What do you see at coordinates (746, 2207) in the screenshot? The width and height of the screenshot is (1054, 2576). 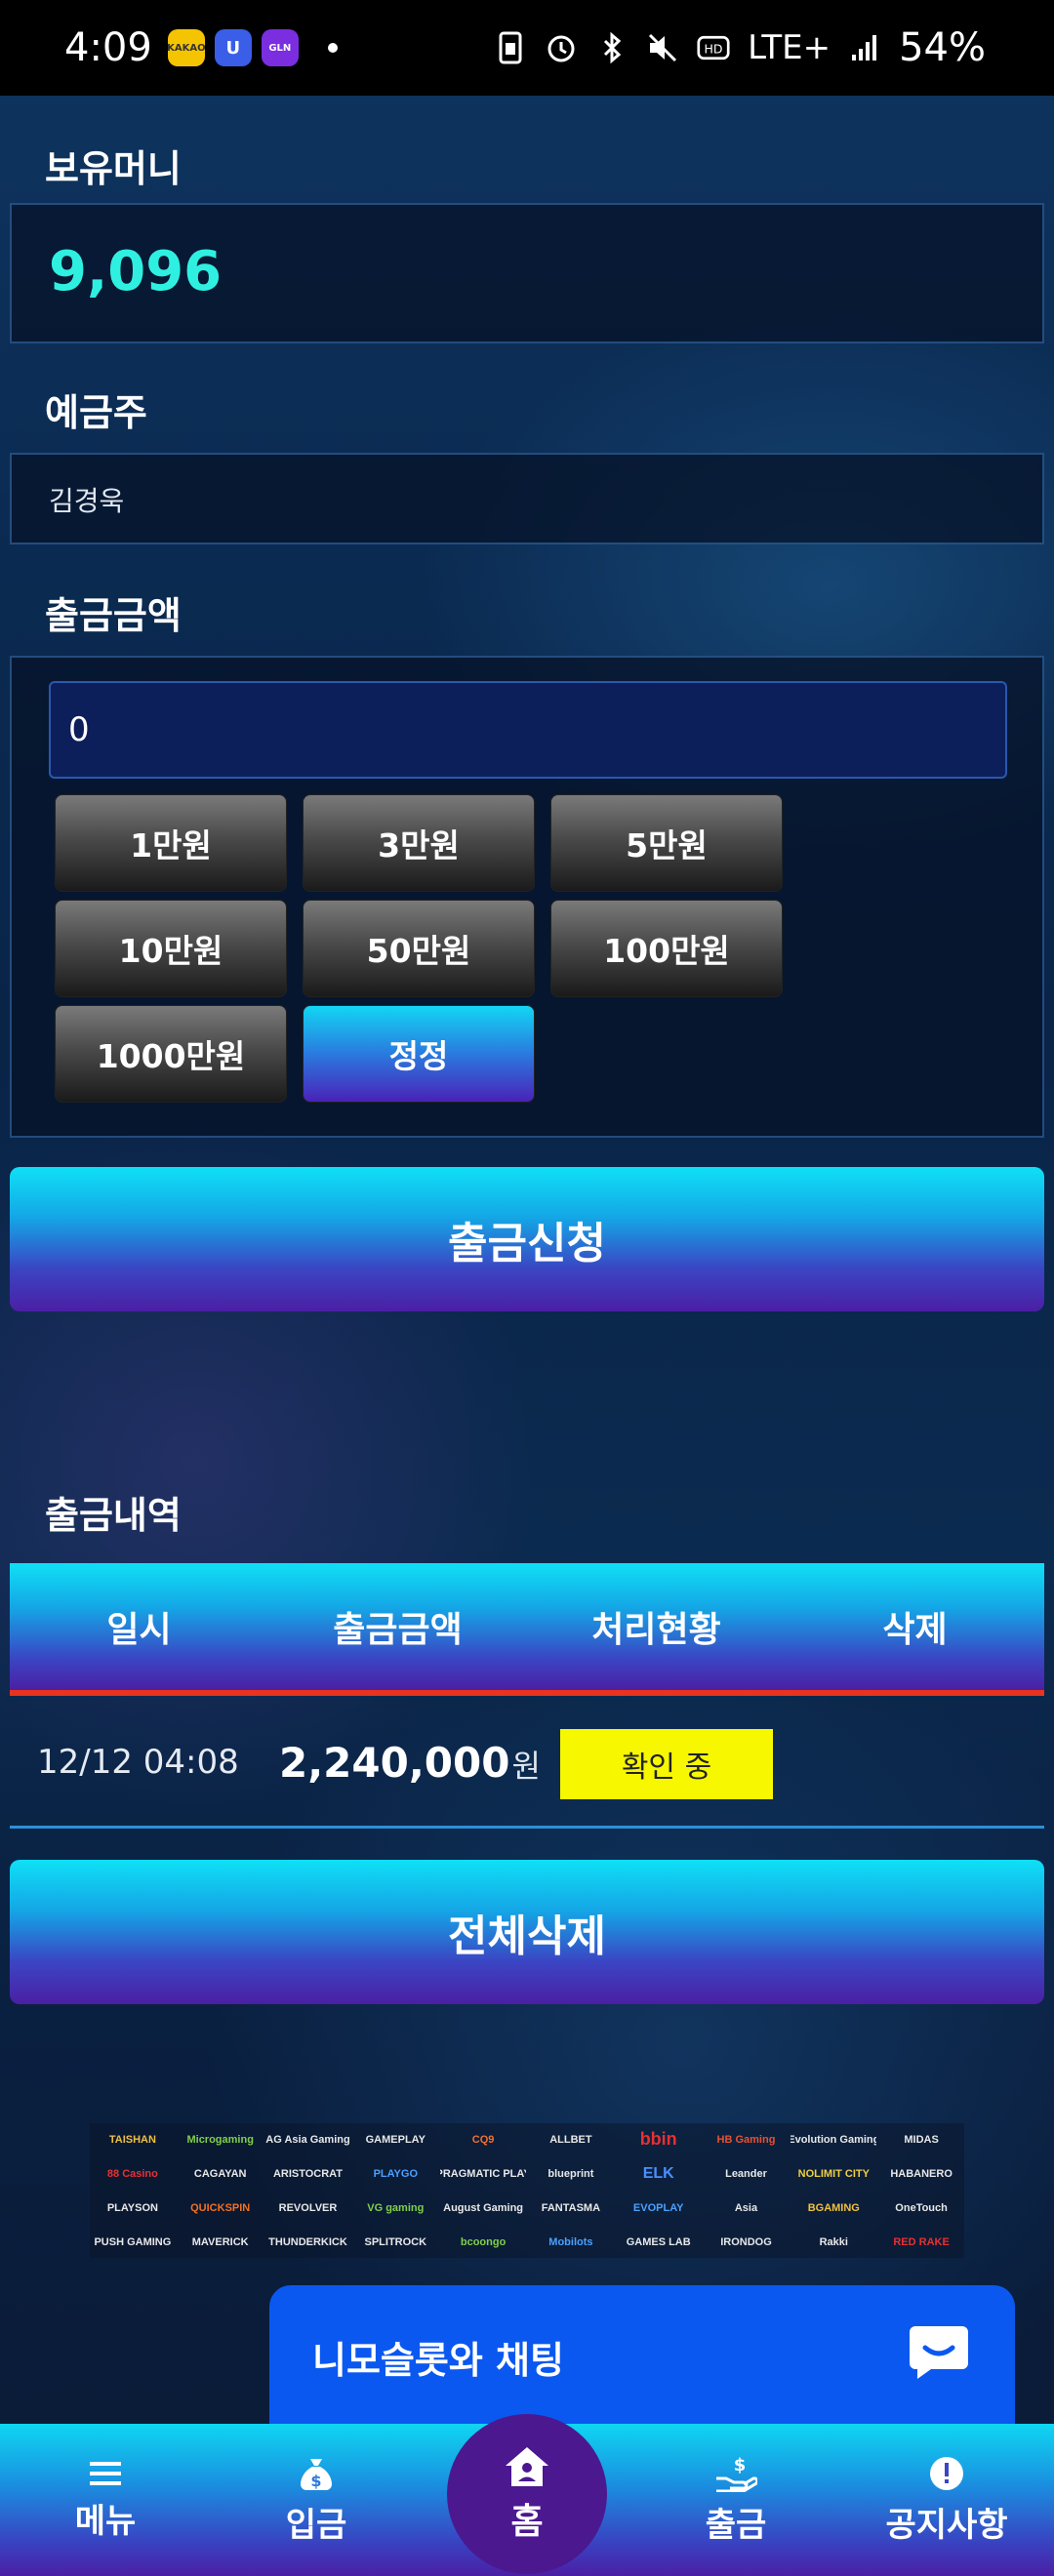 I see `provider-logo: Asia` at bounding box center [746, 2207].